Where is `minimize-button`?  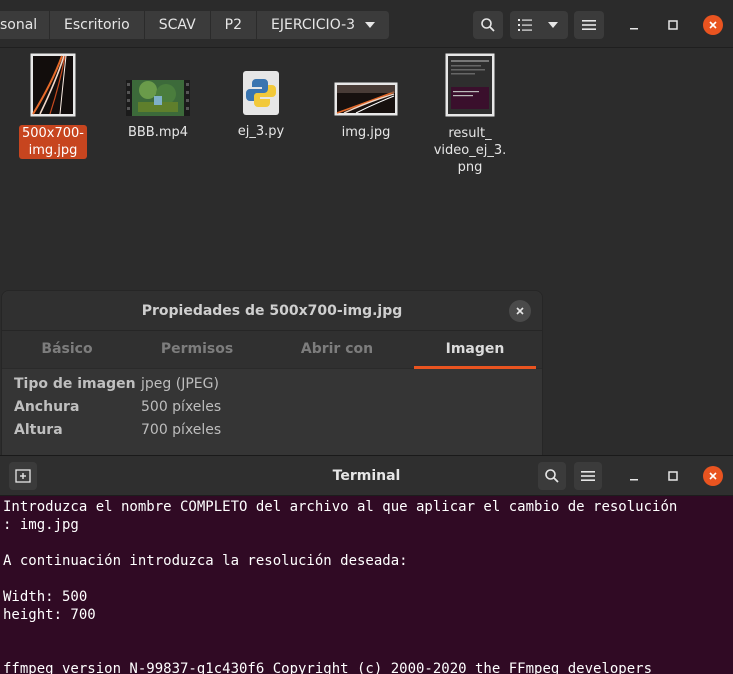
minimize-button is located at coordinates (634, 25).